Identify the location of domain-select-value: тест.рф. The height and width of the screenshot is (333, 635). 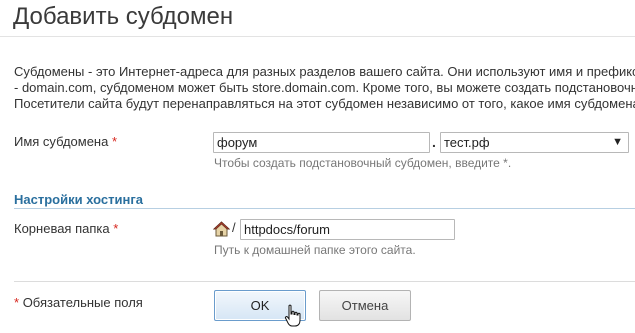
(467, 142).